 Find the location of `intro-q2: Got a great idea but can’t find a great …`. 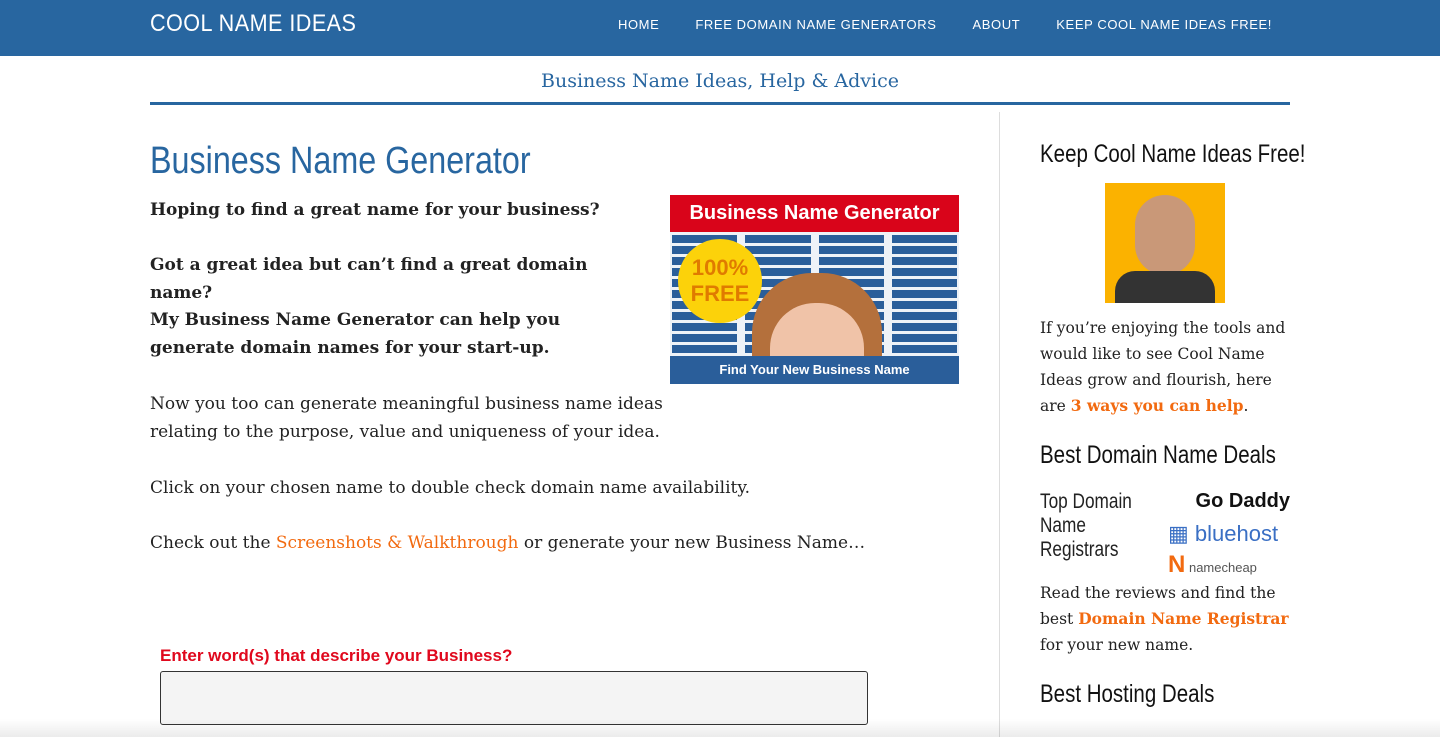

intro-q2: Got a great idea but can’t find a great … is located at coordinates (369, 279).